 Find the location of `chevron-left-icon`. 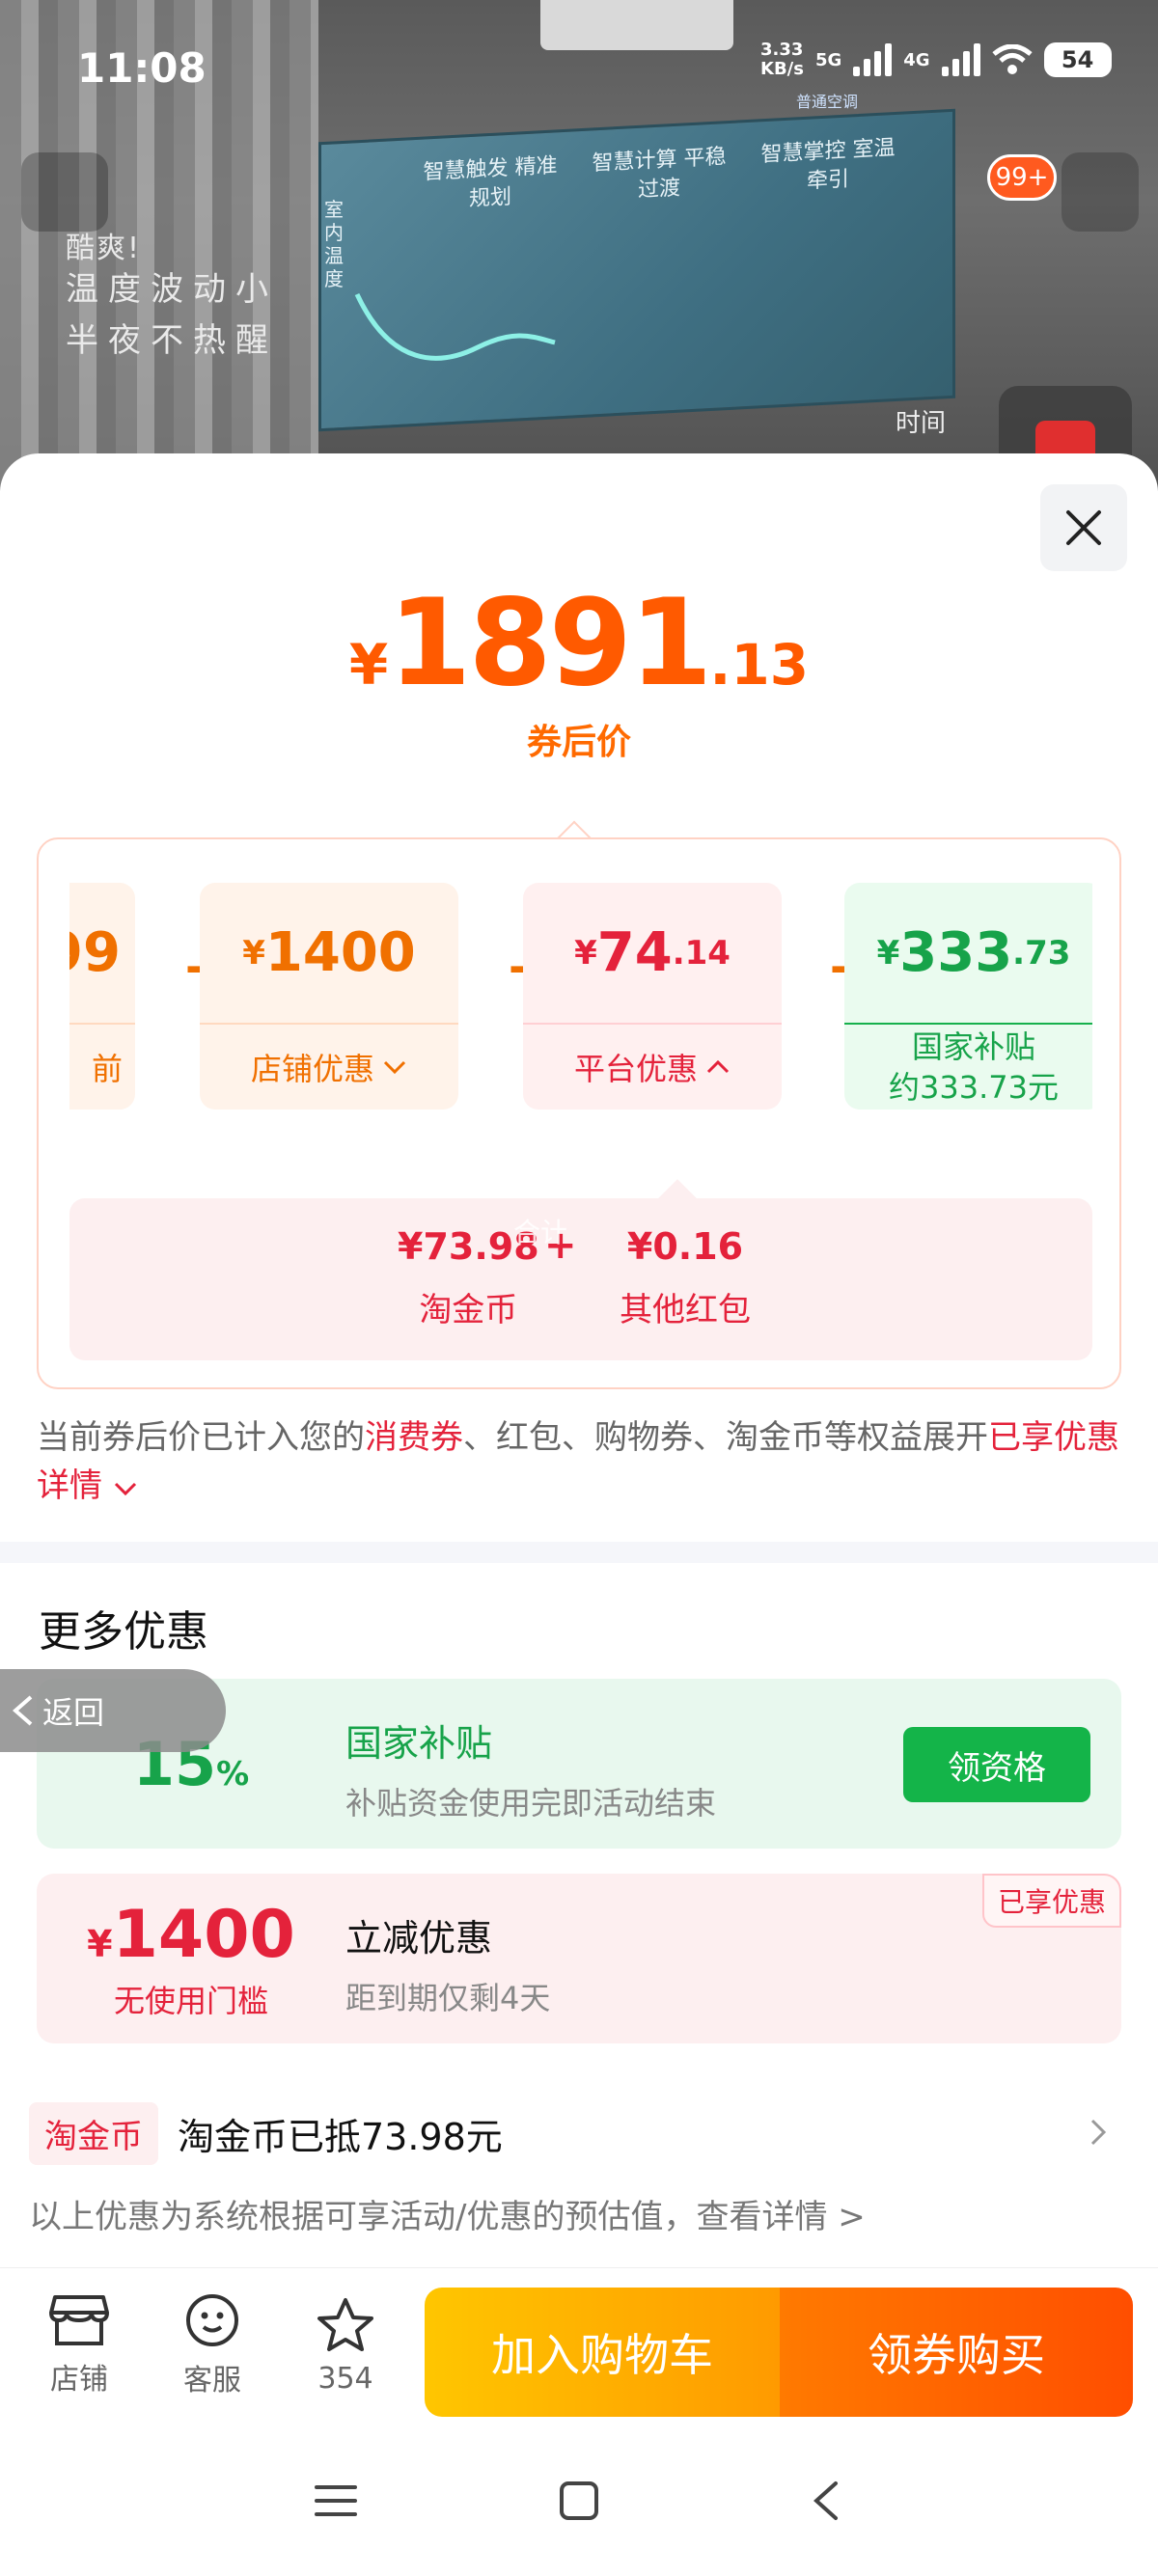

chevron-left-icon is located at coordinates (22, 1710).